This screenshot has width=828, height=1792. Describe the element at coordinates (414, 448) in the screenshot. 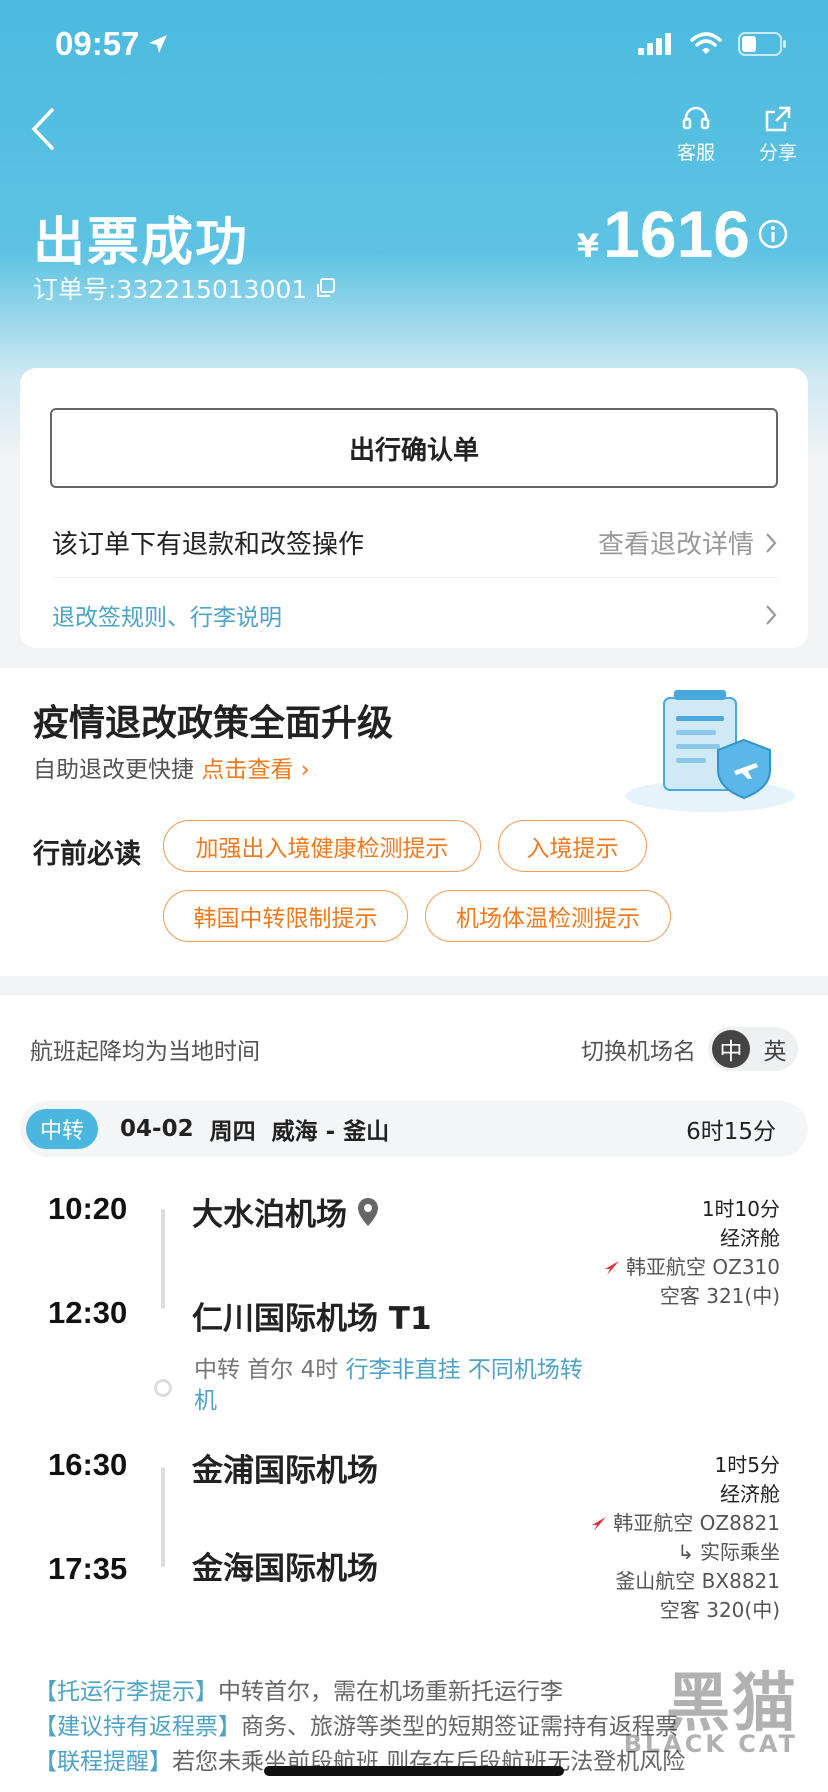

I see `travel-confirmation-button: 出行确认单` at that location.